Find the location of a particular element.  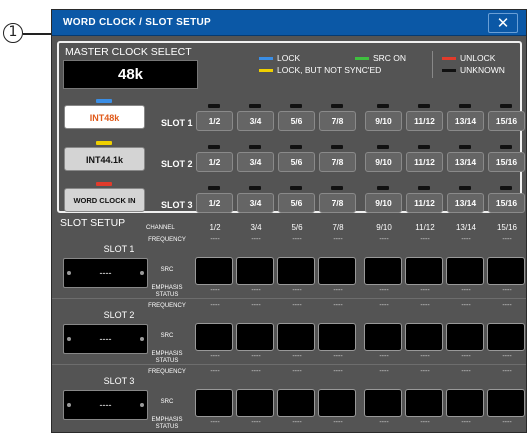

legend-lock-not-synced-swatch is located at coordinates (266, 71).